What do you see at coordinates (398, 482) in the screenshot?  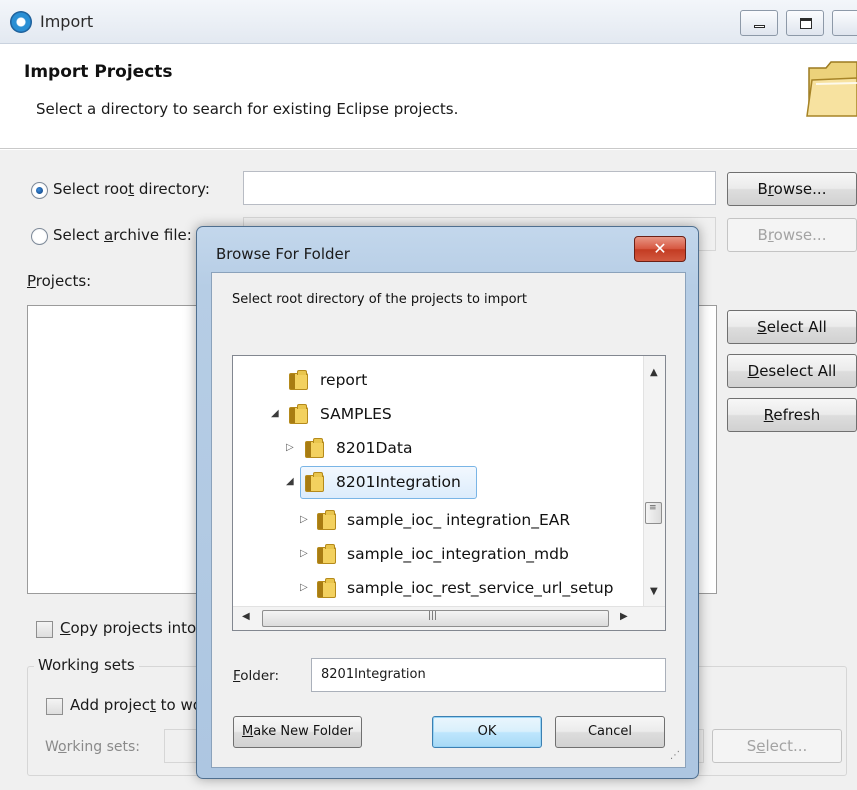 I see `tree-item-8201integration: 8201Integration` at bounding box center [398, 482].